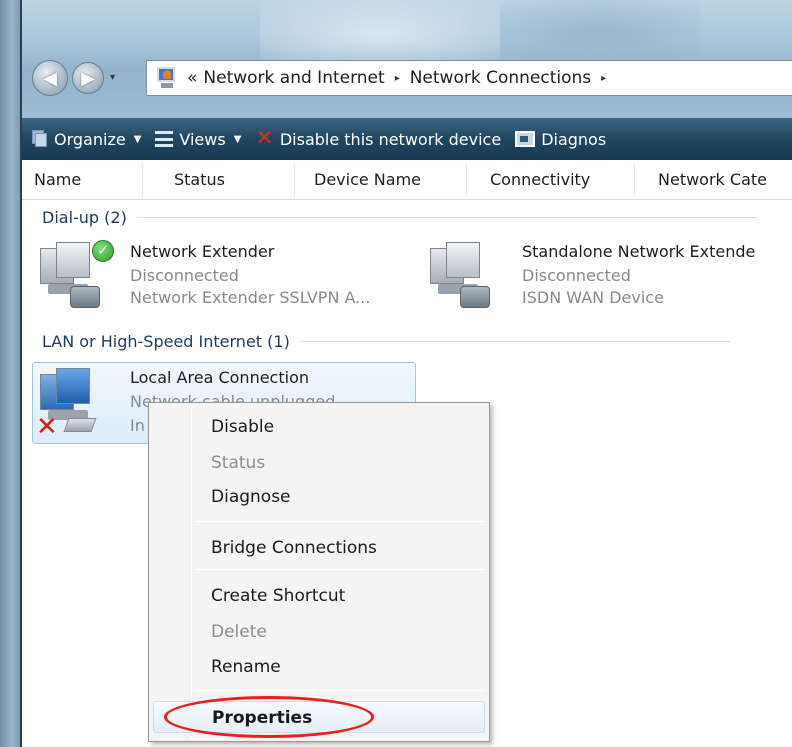 The height and width of the screenshot is (747, 792). I want to click on column-header-connectivity: Connectivity, so click(540, 179).